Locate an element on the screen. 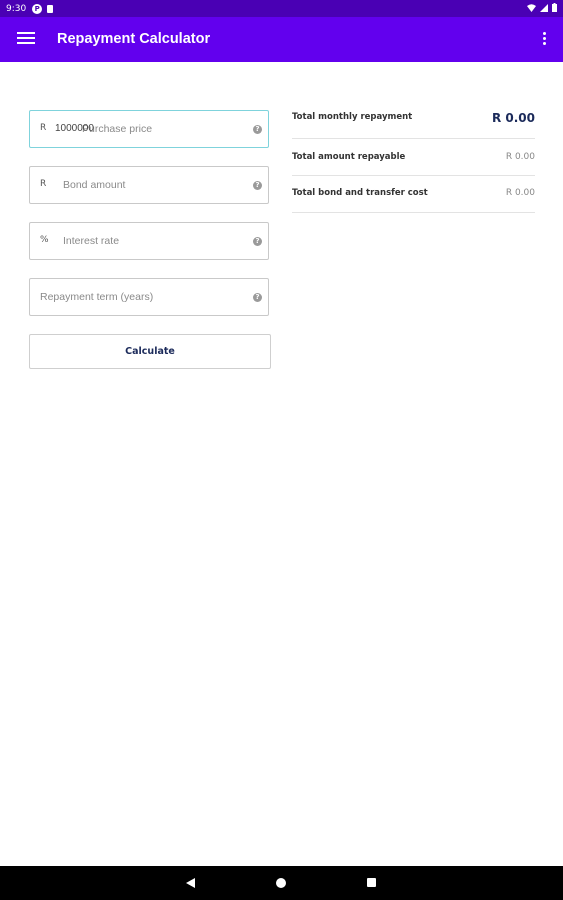 The height and width of the screenshot is (900, 563). result-bond-label: Total bond and transfer cost is located at coordinates (360, 193).